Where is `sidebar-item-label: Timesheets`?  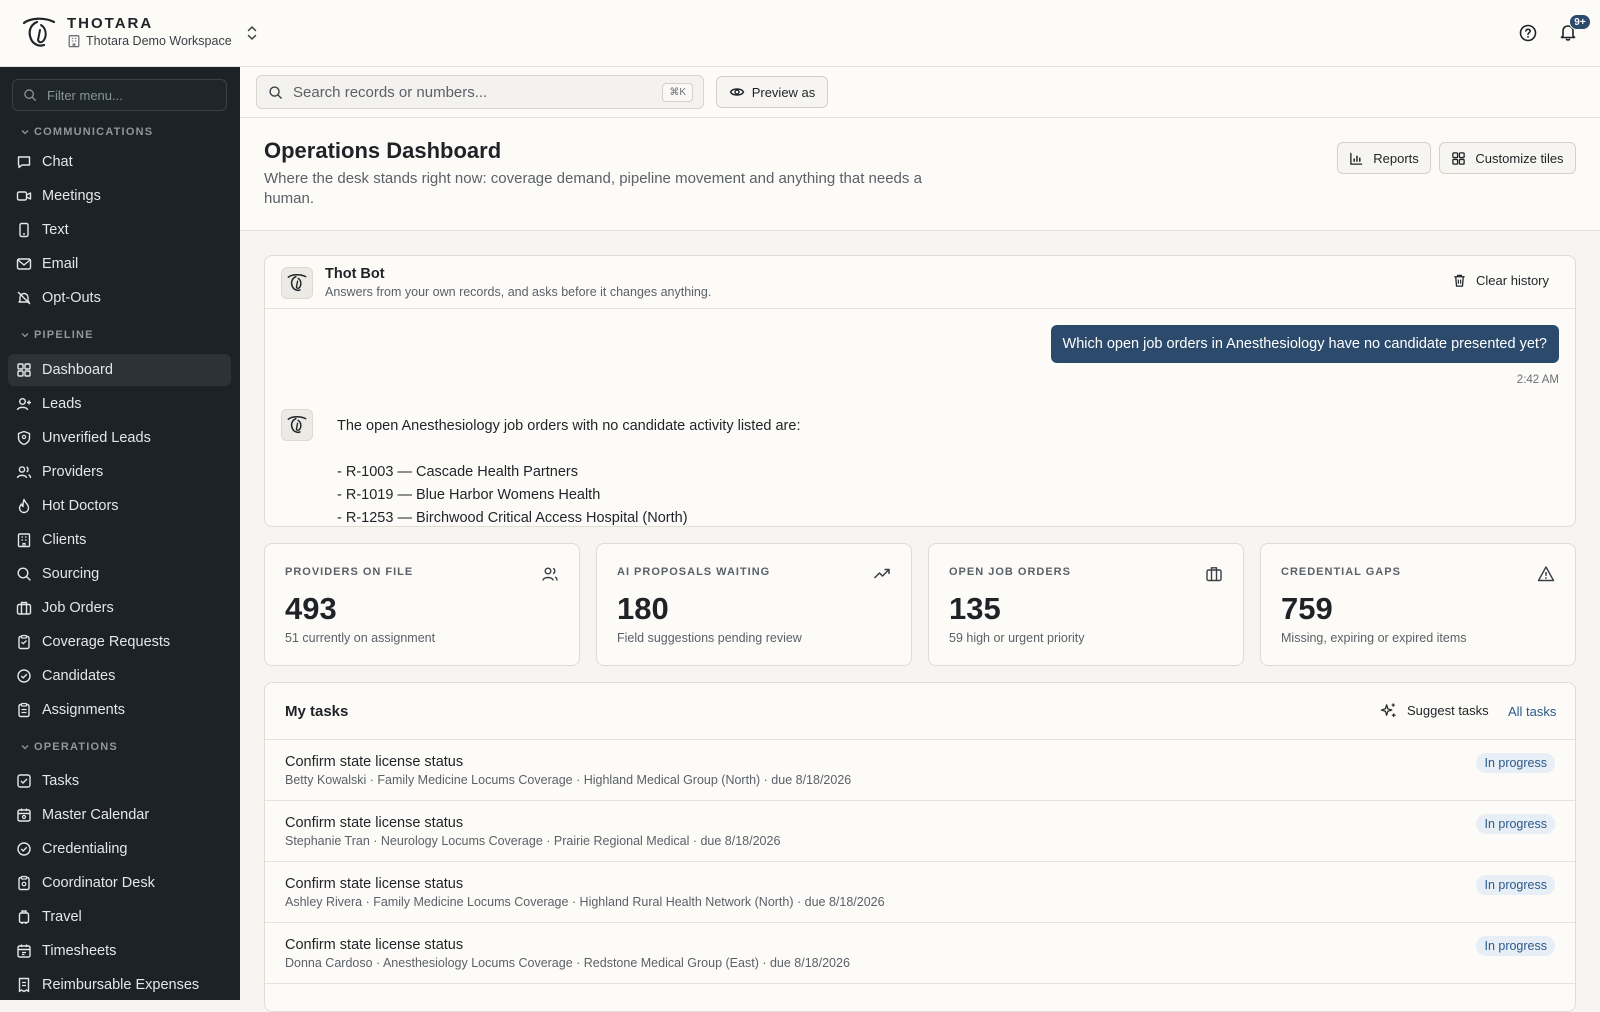 sidebar-item-label: Timesheets is located at coordinates (79, 951).